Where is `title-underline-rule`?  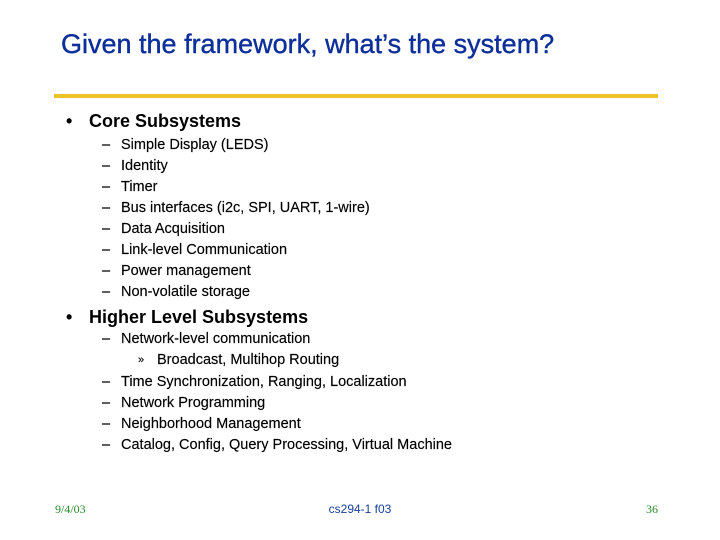 title-underline-rule is located at coordinates (356, 96).